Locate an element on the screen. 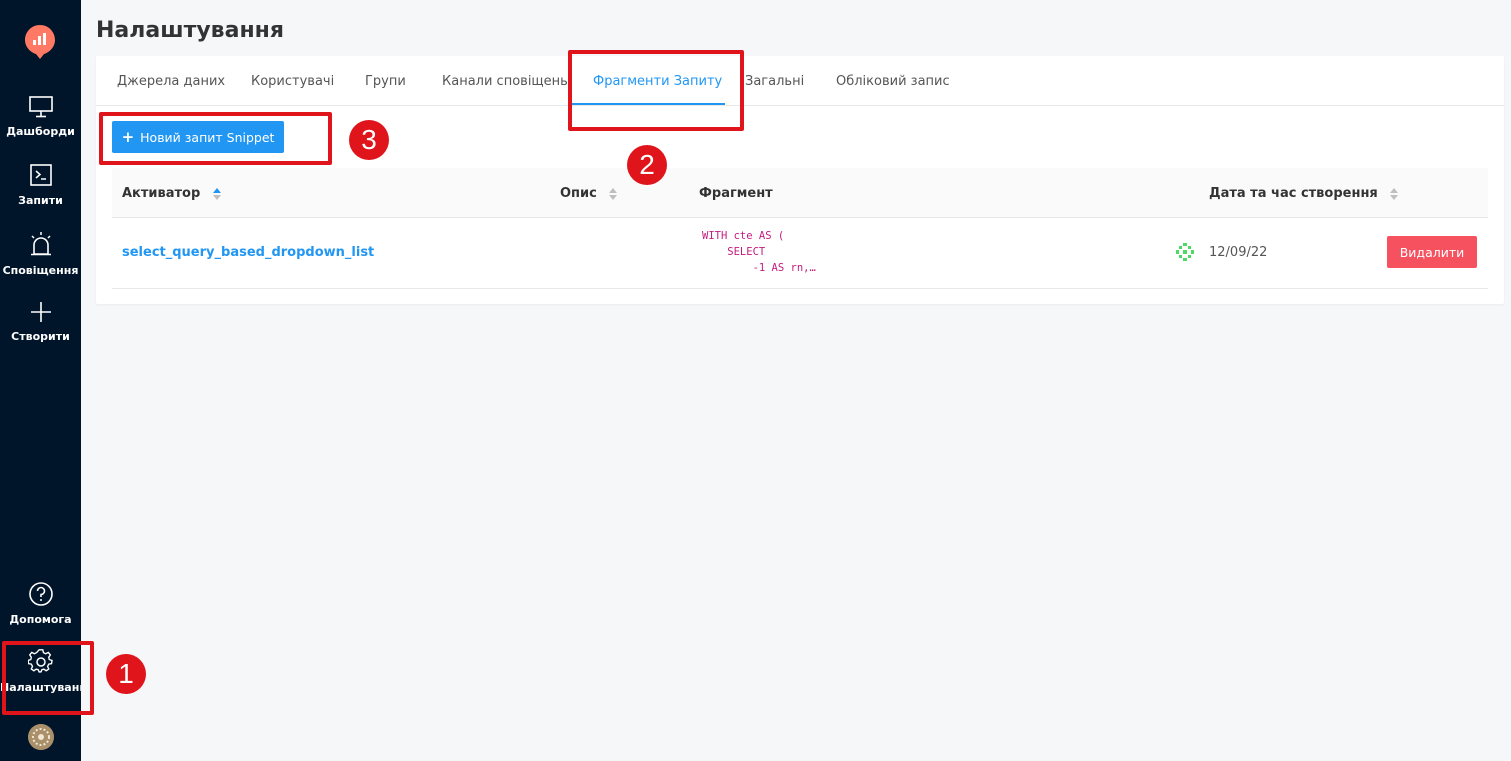  tab-data-sources: Джерела даних is located at coordinates (171, 81).